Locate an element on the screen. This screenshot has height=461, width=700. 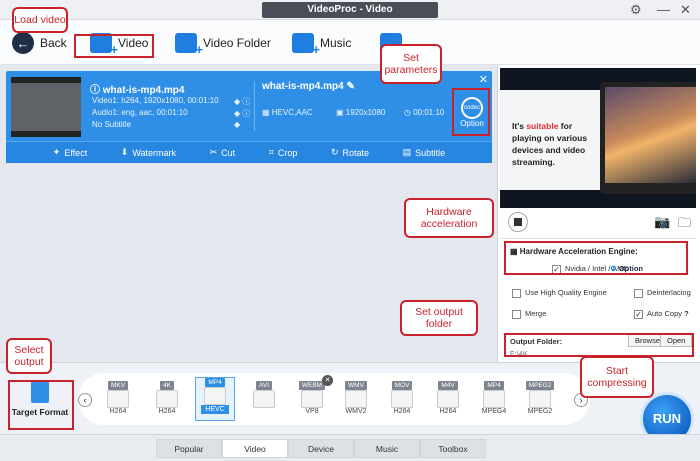
close-window-icon: ✕ is located at coordinates (685, 10).